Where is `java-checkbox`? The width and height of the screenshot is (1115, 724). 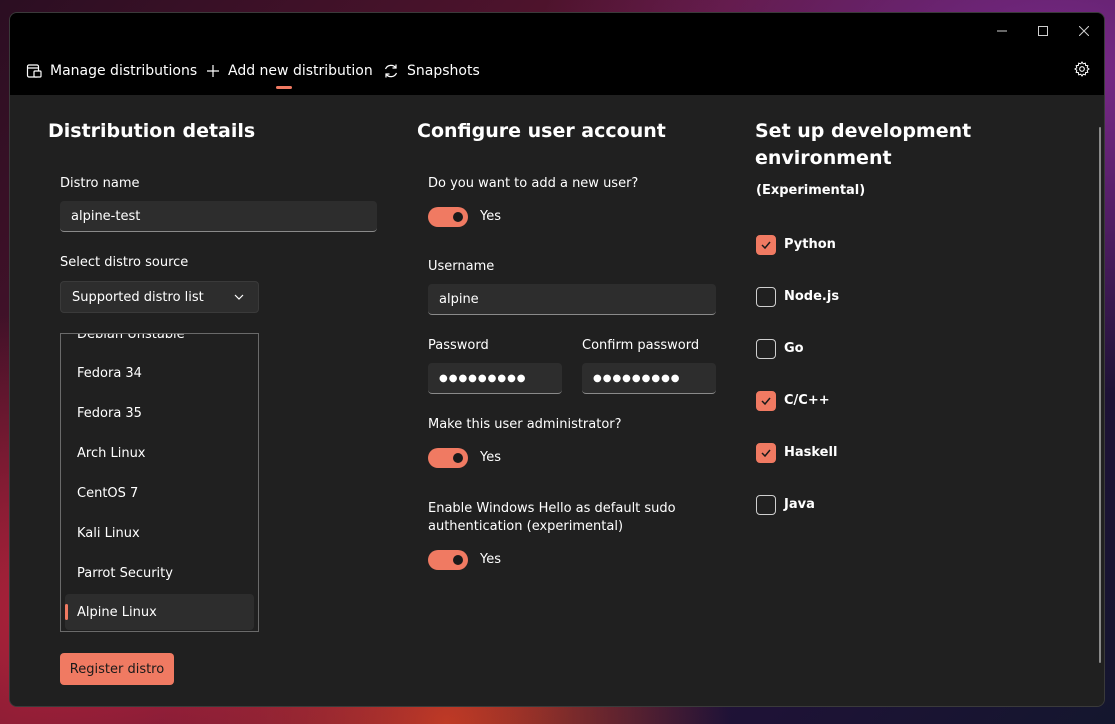 java-checkbox is located at coordinates (766, 505).